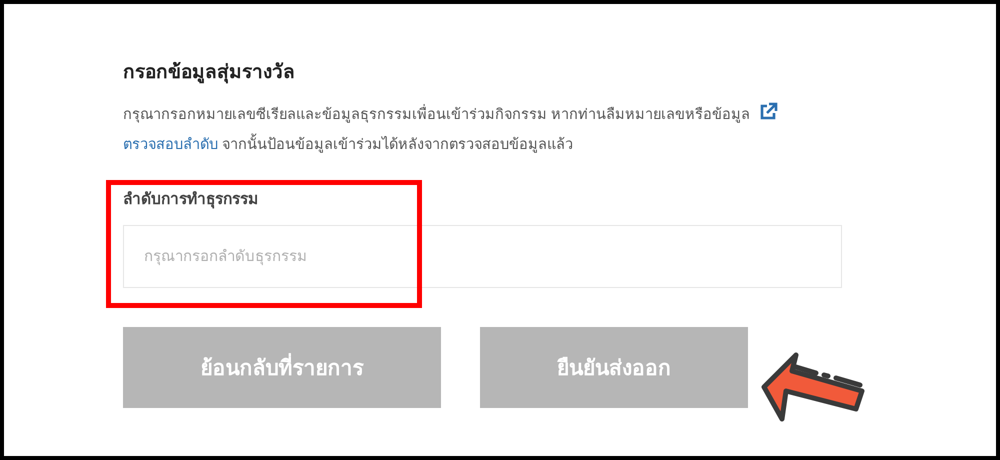 Image resolution: width=1000 pixels, height=460 pixels. What do you see at coordinates (190, 200) in the screenshot?
I see `field-label: ลำดับการทำธุรกรรม` at bounding box center [190, 200].